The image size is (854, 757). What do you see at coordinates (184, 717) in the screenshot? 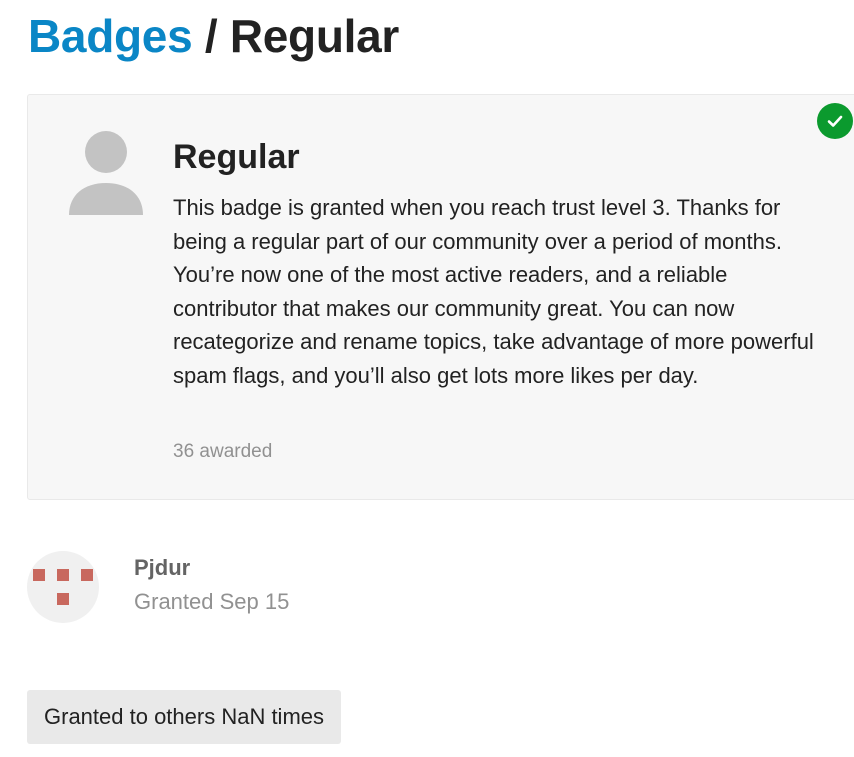
I see `granted-to-others-button: Granted to others NaN times` at bounding box center [184, 717].